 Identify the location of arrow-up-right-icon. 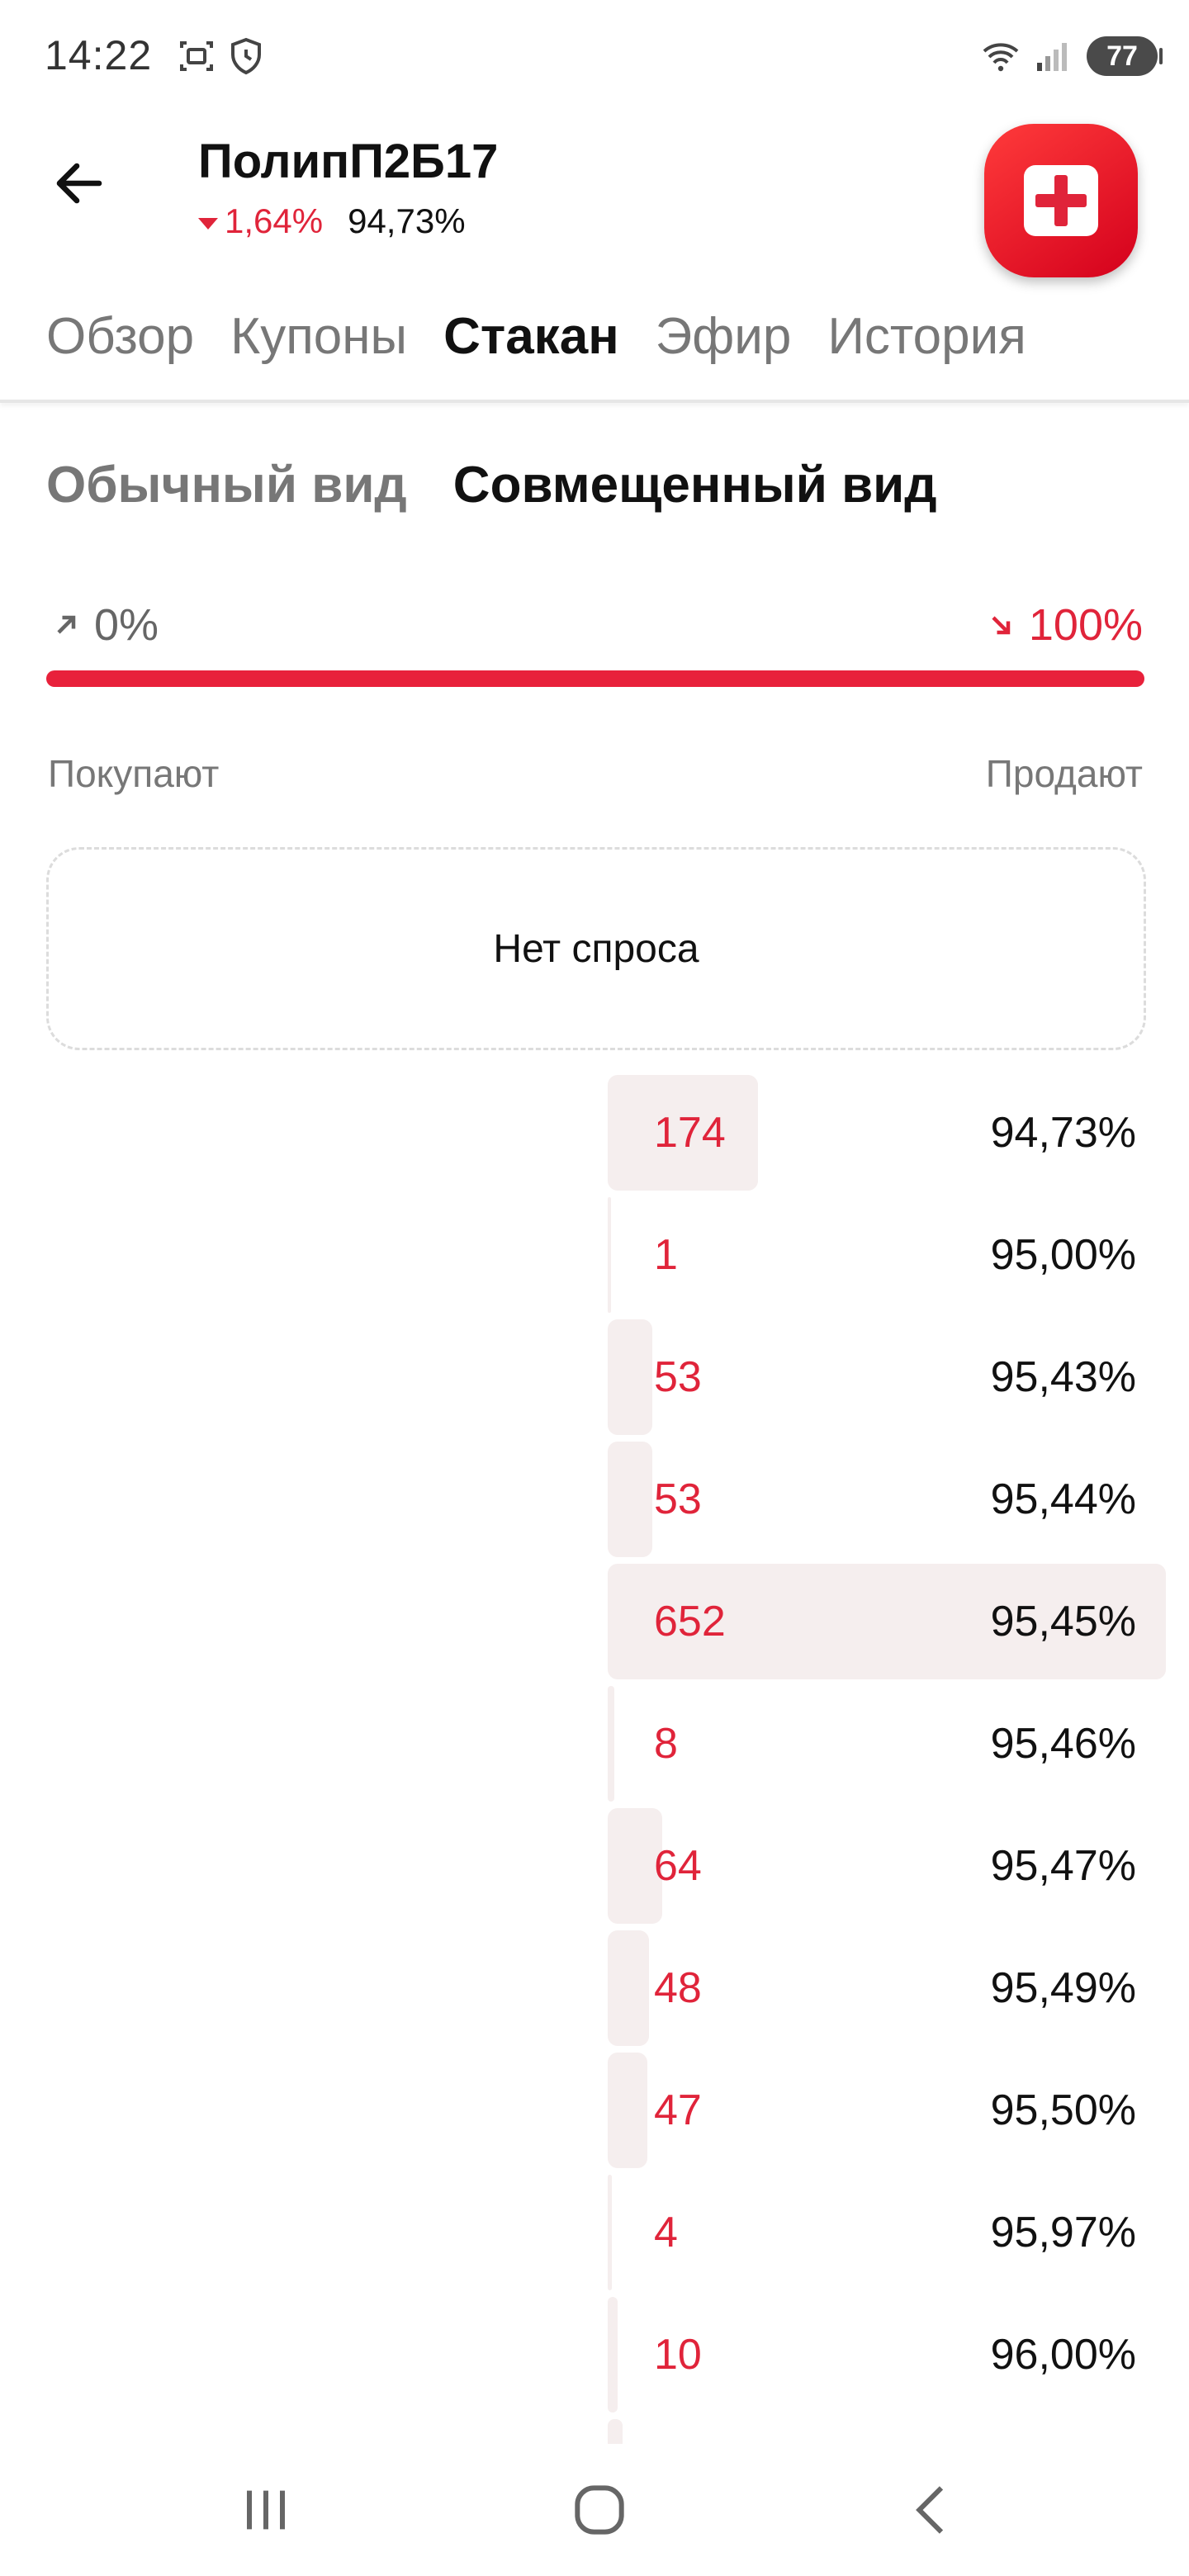
(66, 624).